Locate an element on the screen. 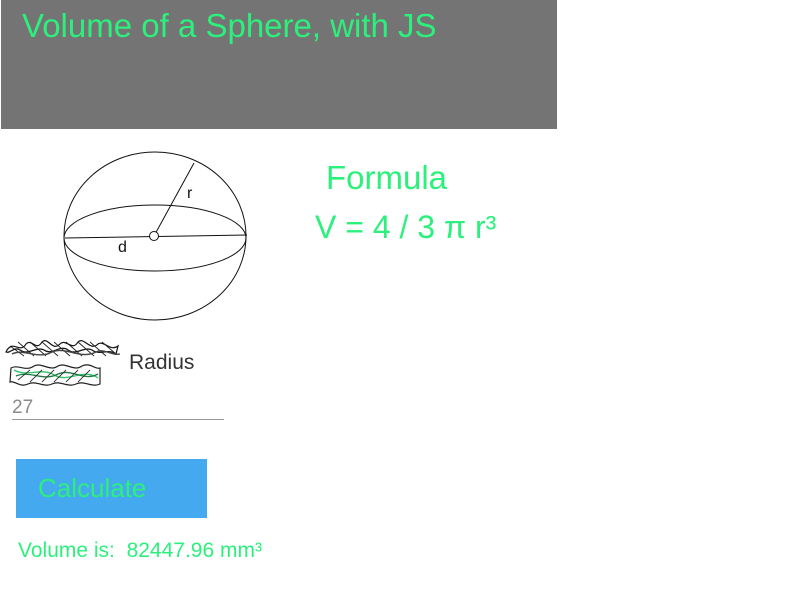 The height and width of the screenshot is (600, 800). sphere-diagram: r d is located at coordinates (155, 236).